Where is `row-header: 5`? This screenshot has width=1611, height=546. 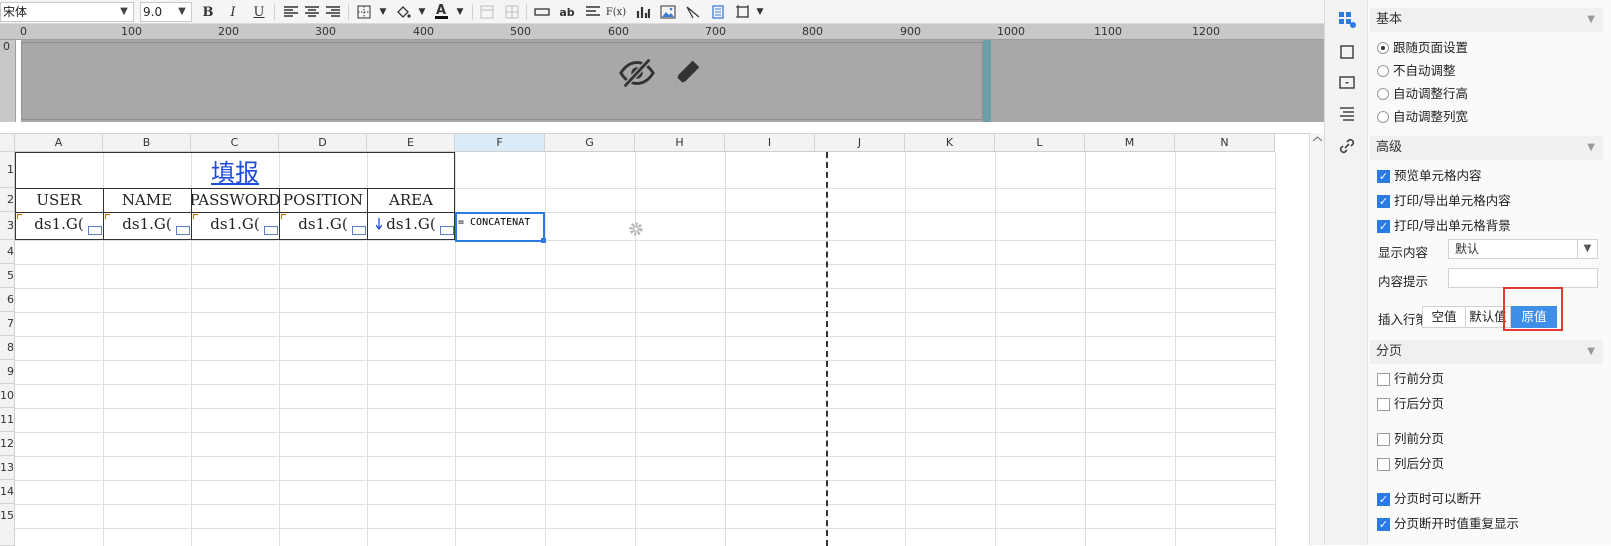
row-header: 5 is located at coordinates (7, 276).